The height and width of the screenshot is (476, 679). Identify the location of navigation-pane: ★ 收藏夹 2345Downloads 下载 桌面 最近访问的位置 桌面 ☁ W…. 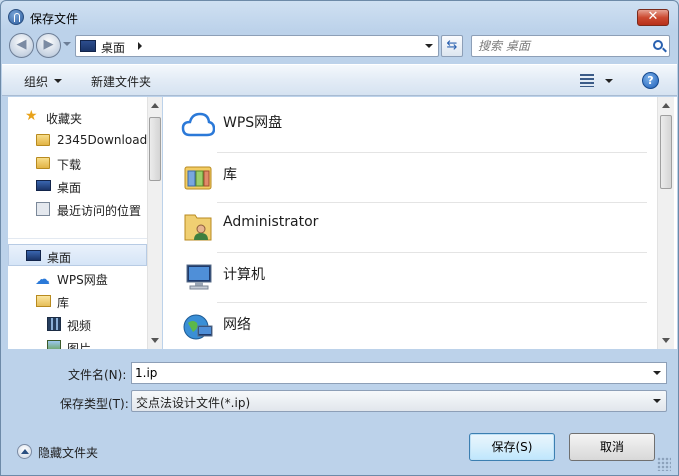
(85, 223).